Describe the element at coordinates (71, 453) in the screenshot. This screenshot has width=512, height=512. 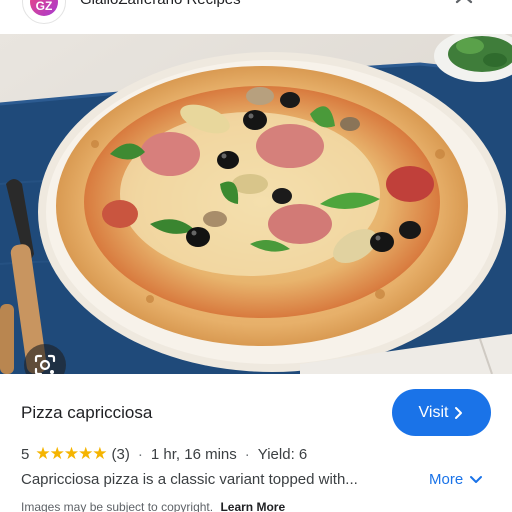
I see `star-rating-icon: ★★★★★` at that location.